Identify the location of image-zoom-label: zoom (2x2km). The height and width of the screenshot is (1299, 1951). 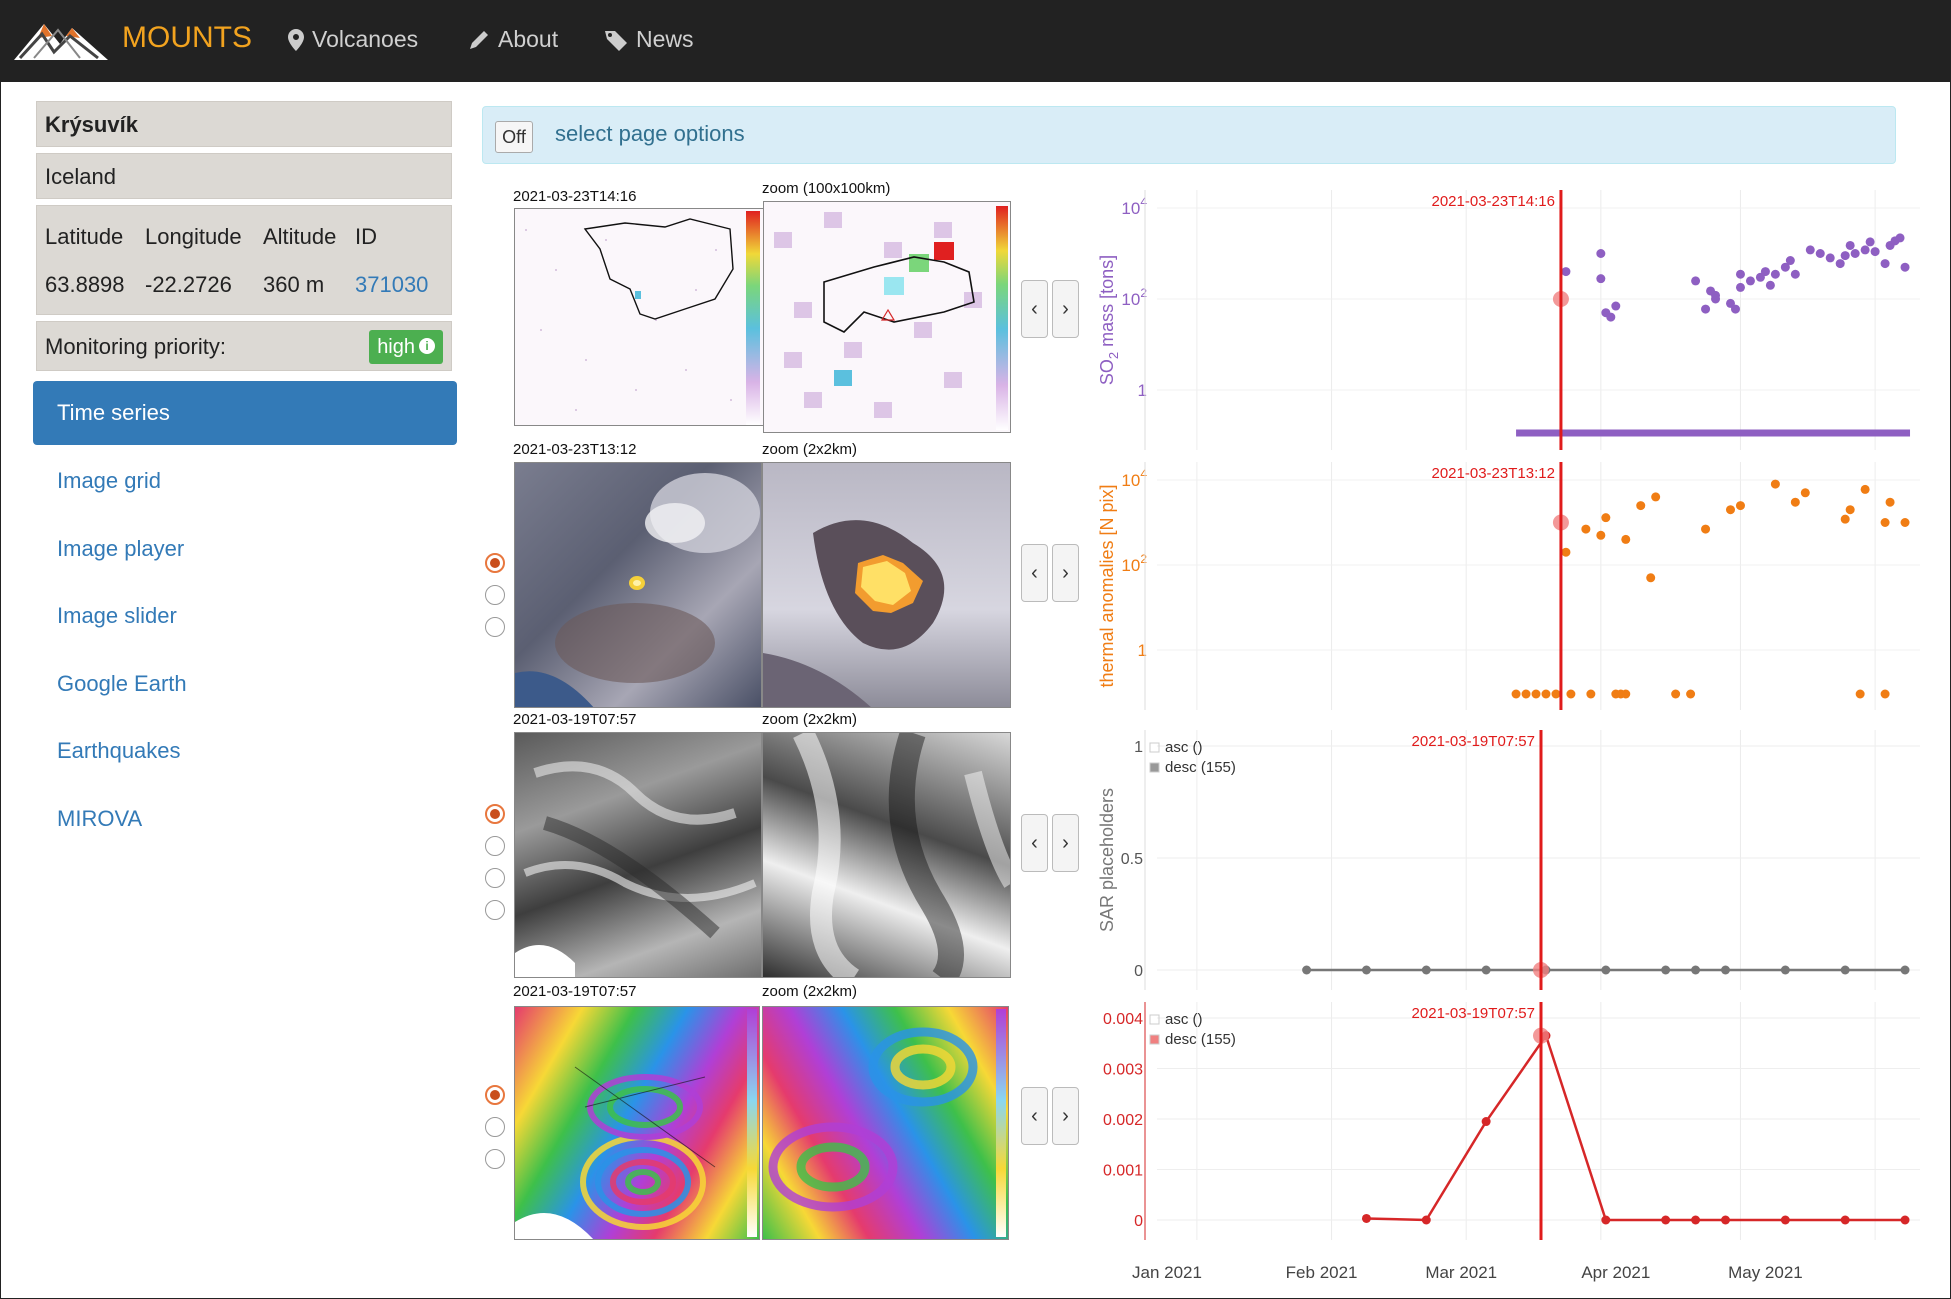
(810, 719).